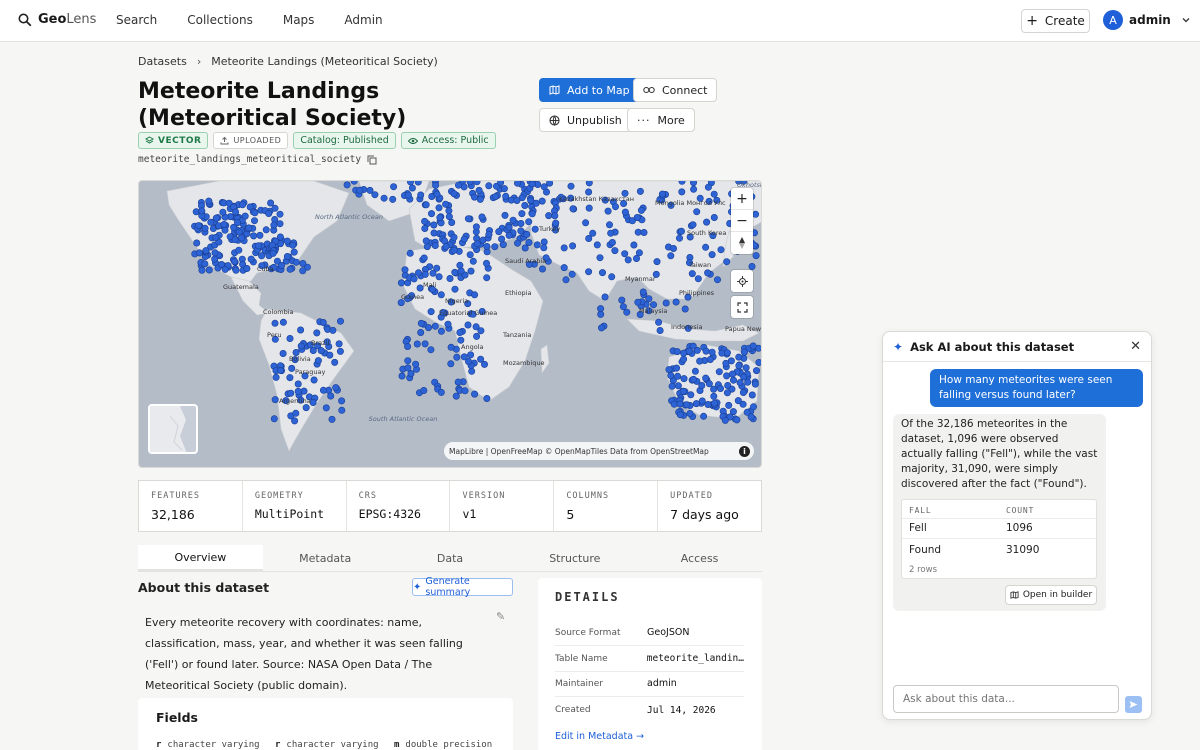  What do you see at coordinates (675, 90) in the screenshot?
I see `connect-button: Connect` at bounding box center [675, 90].